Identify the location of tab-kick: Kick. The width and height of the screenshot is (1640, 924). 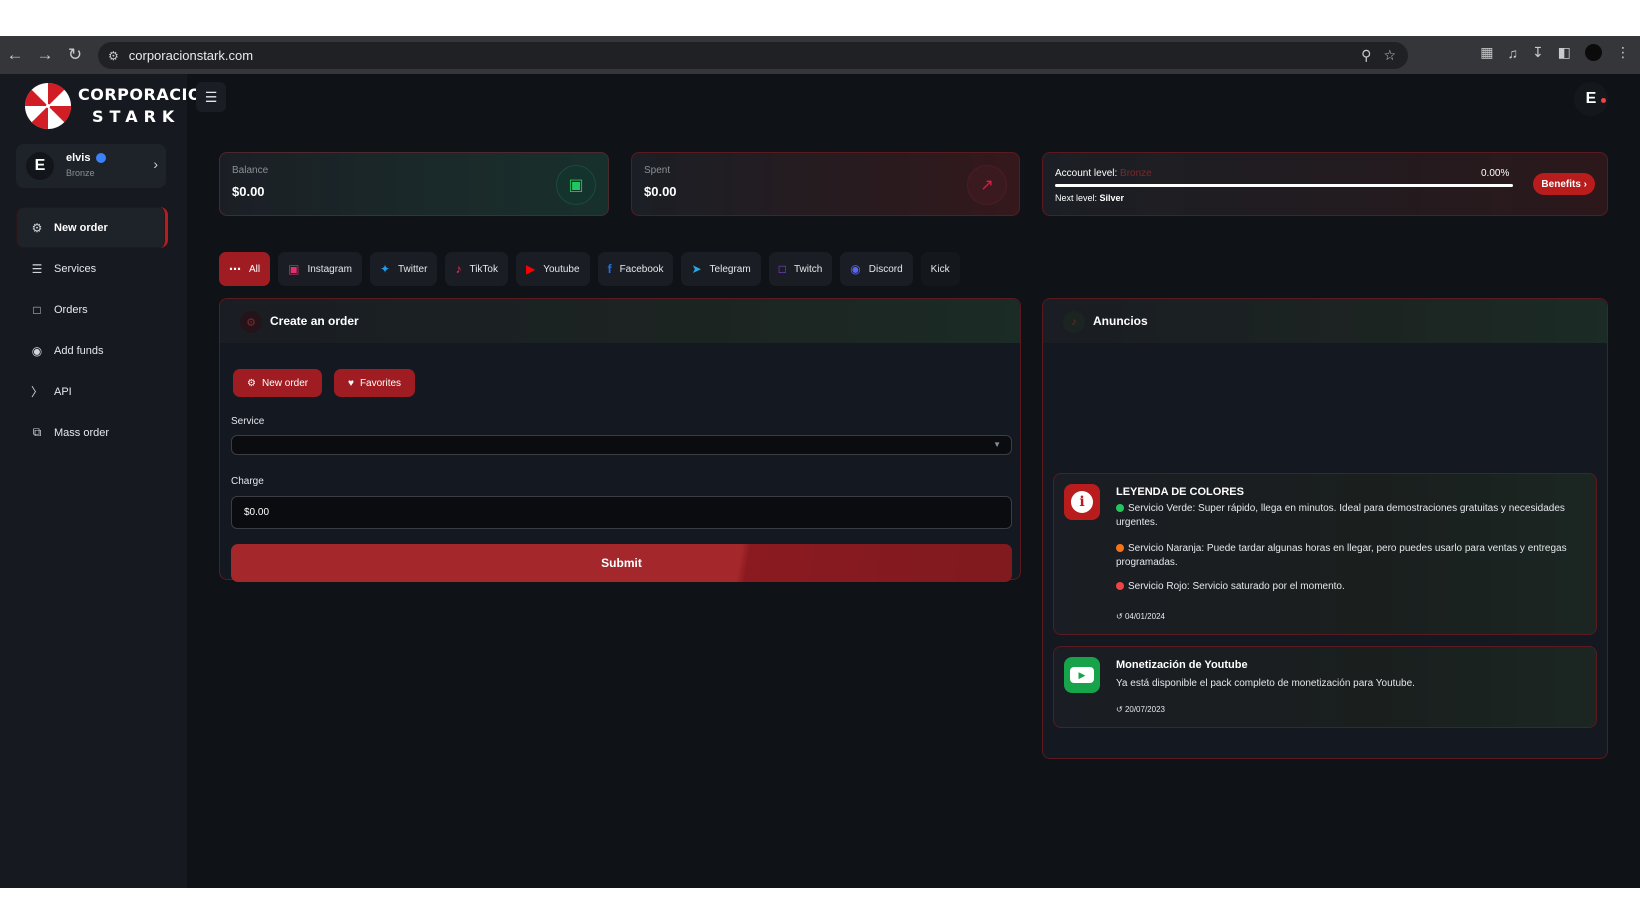
(940, 269).